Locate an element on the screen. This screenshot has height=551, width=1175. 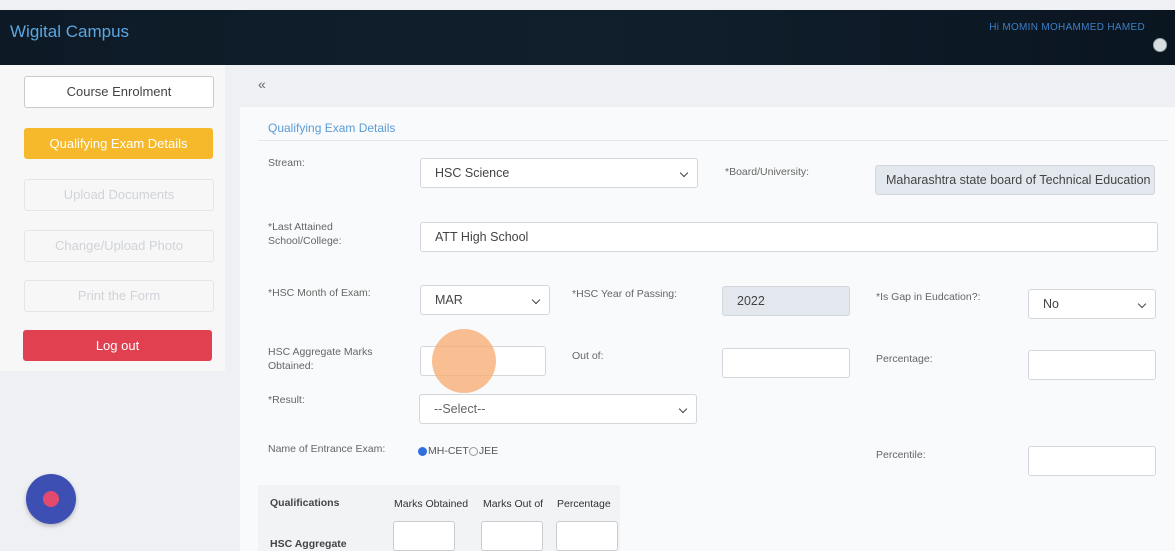
hsc-marks-obtained-input is located at coordinates (424, 536).